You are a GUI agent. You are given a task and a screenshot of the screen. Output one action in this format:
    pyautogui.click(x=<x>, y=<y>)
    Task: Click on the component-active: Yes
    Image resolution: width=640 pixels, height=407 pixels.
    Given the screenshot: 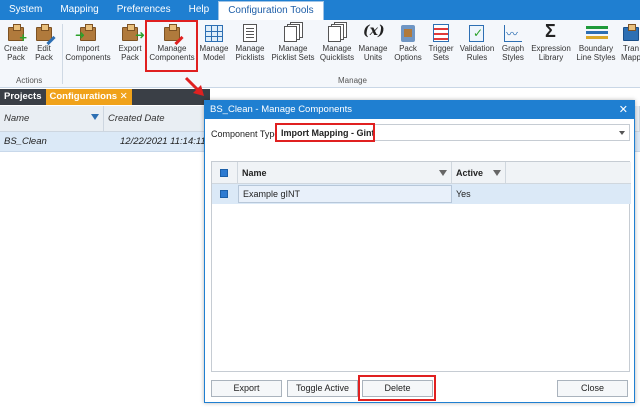 What is the action you would take?
    pyautogui.click(x=463, y=194)
    